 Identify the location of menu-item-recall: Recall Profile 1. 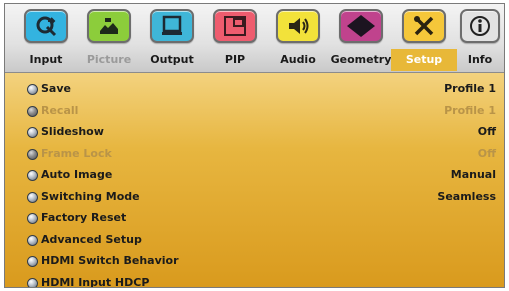
(254, 111).